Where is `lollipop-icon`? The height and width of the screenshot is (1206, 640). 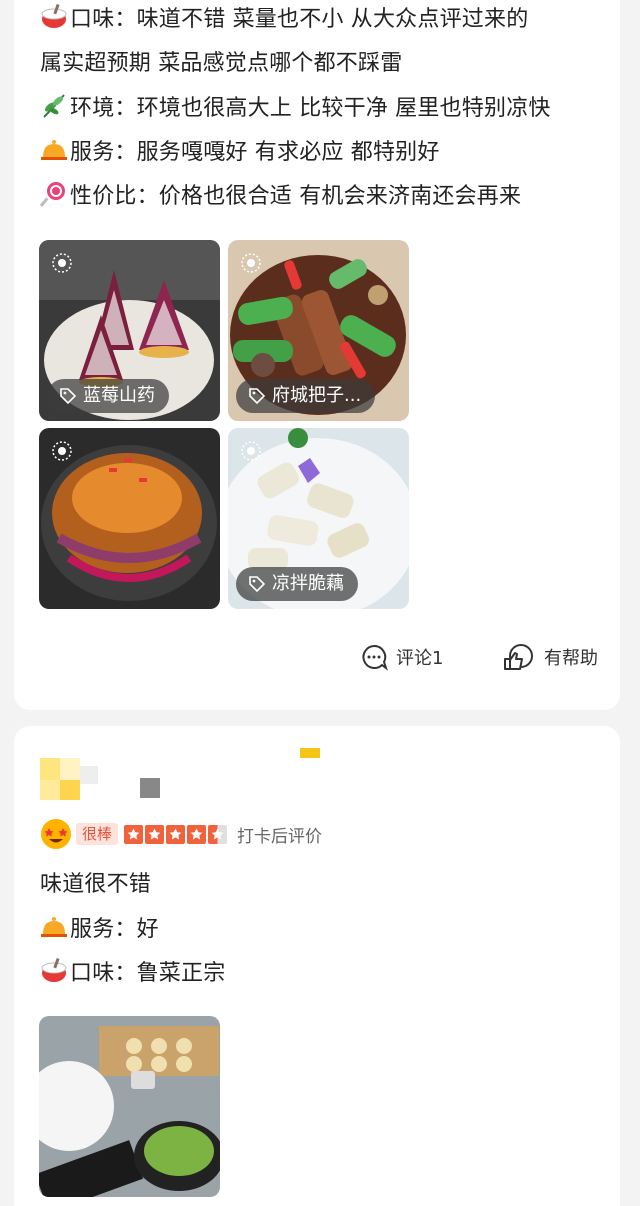
lollipop-icon is located at coordinates (53, 194).